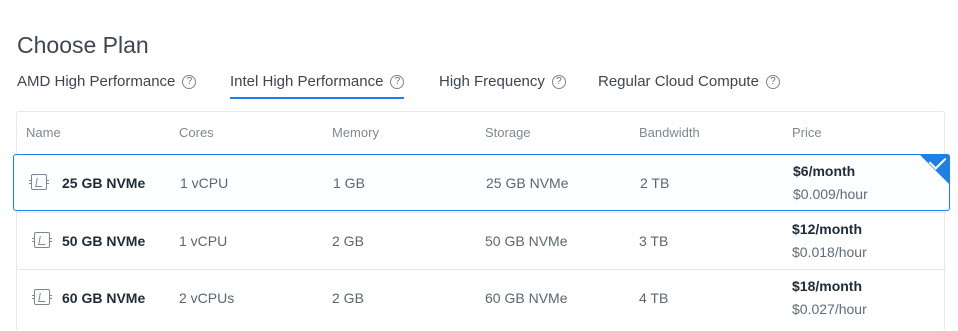  What do you see at coordinates (83, 45) in the screenshot?
I see `page-title: Choose Plan` at bounding box center [83, 45].